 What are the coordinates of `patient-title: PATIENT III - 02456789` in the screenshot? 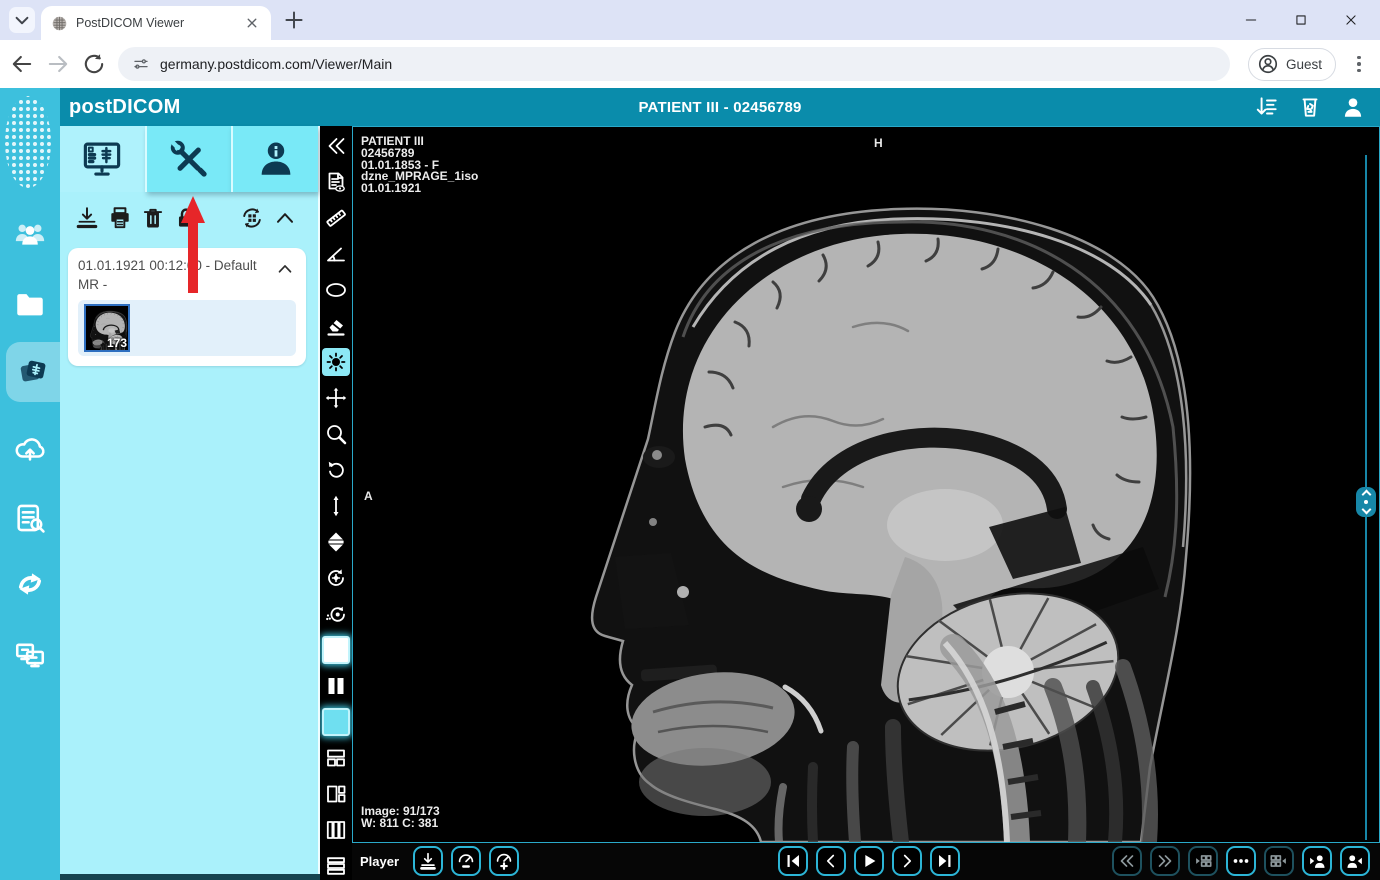 It's located at (720, 107).